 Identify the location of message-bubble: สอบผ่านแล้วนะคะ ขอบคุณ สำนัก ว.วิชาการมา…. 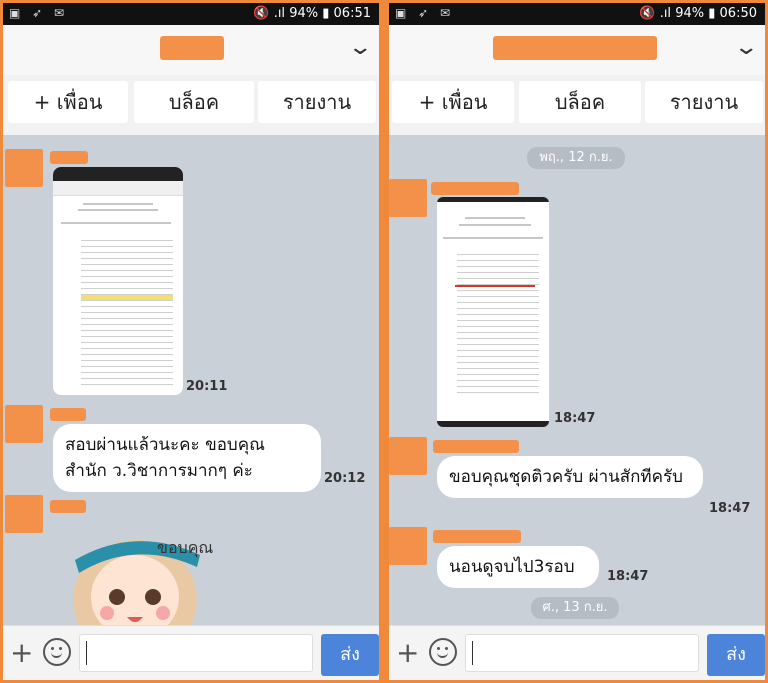
(187, 458).